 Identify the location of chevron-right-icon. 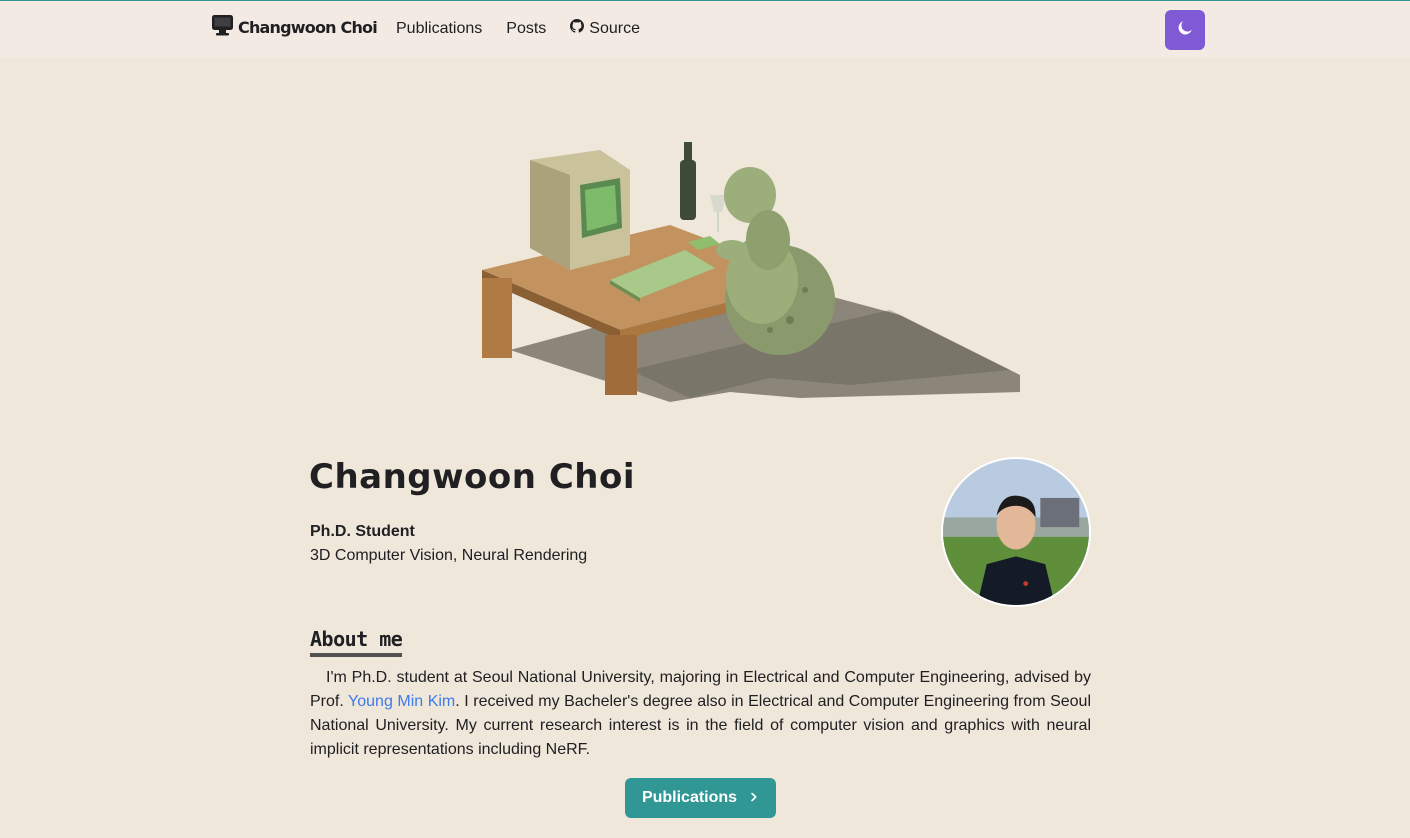
(754, 798).